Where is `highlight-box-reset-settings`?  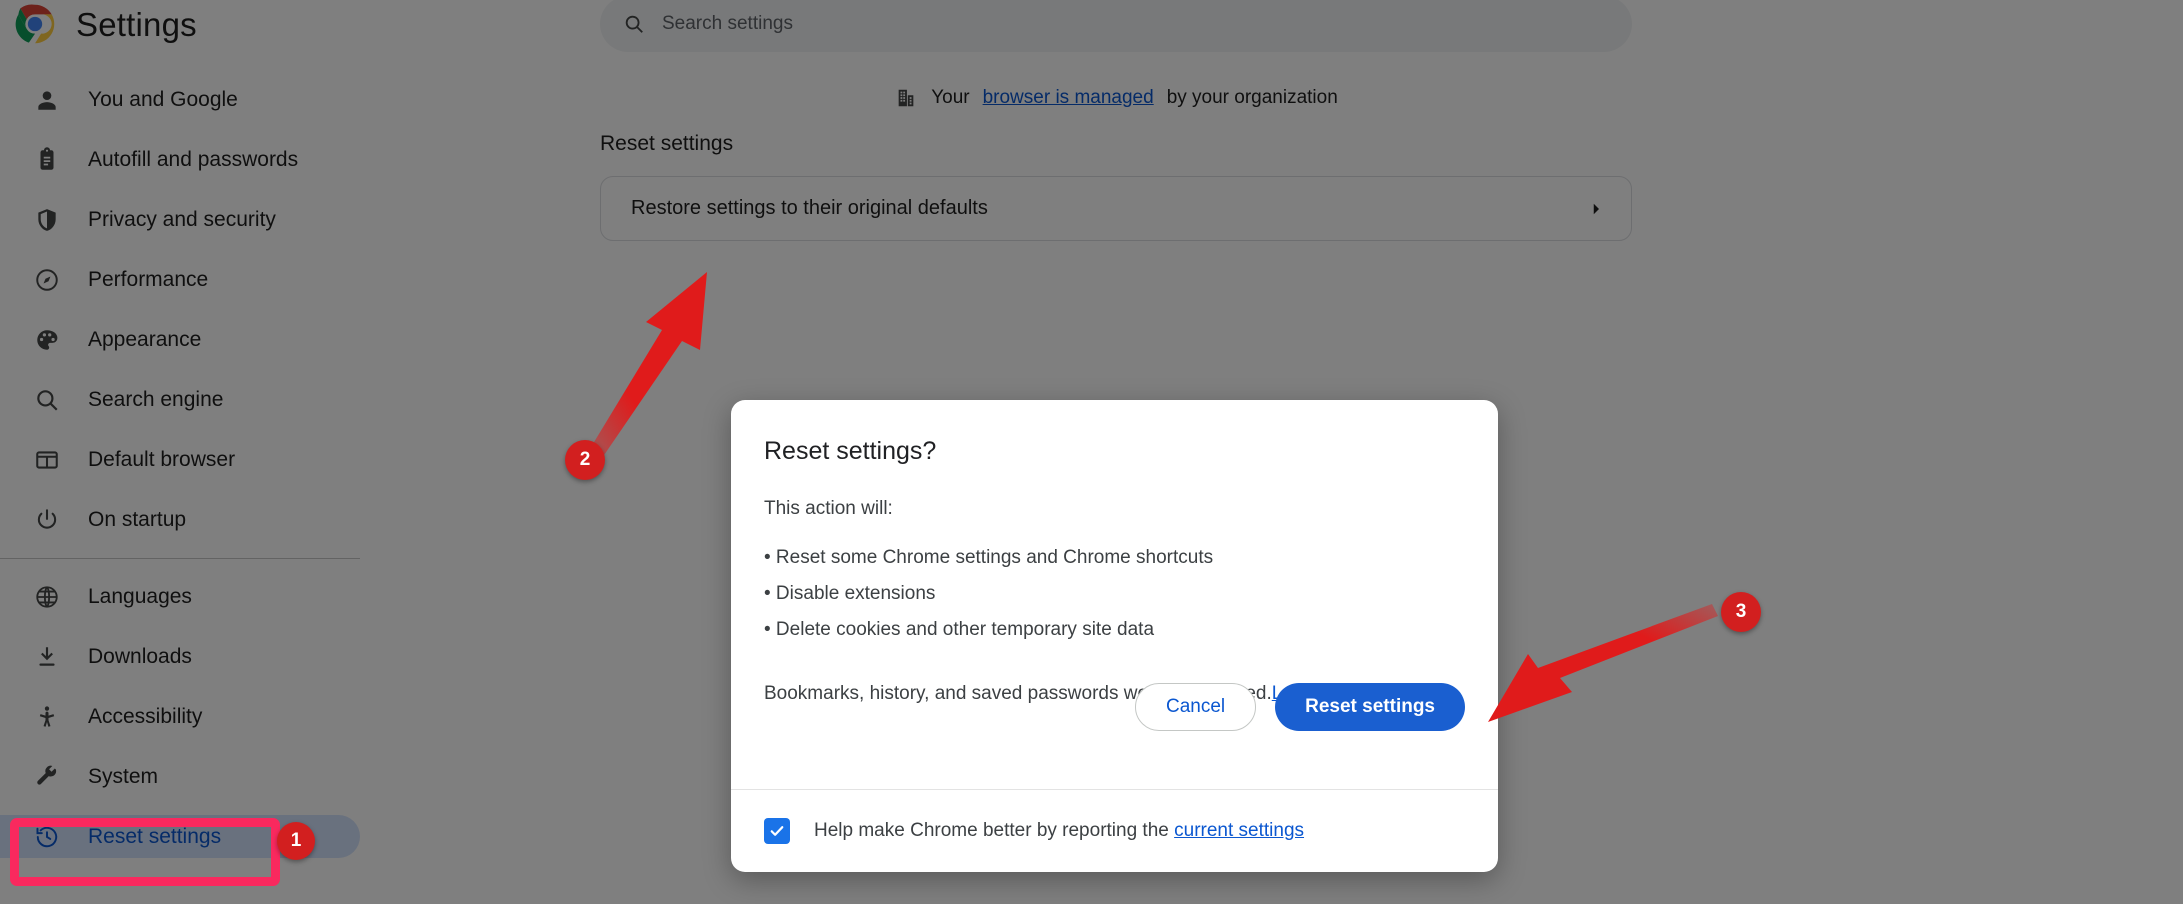 highlight-box-reset-settings is located at coordinates (145, 852).